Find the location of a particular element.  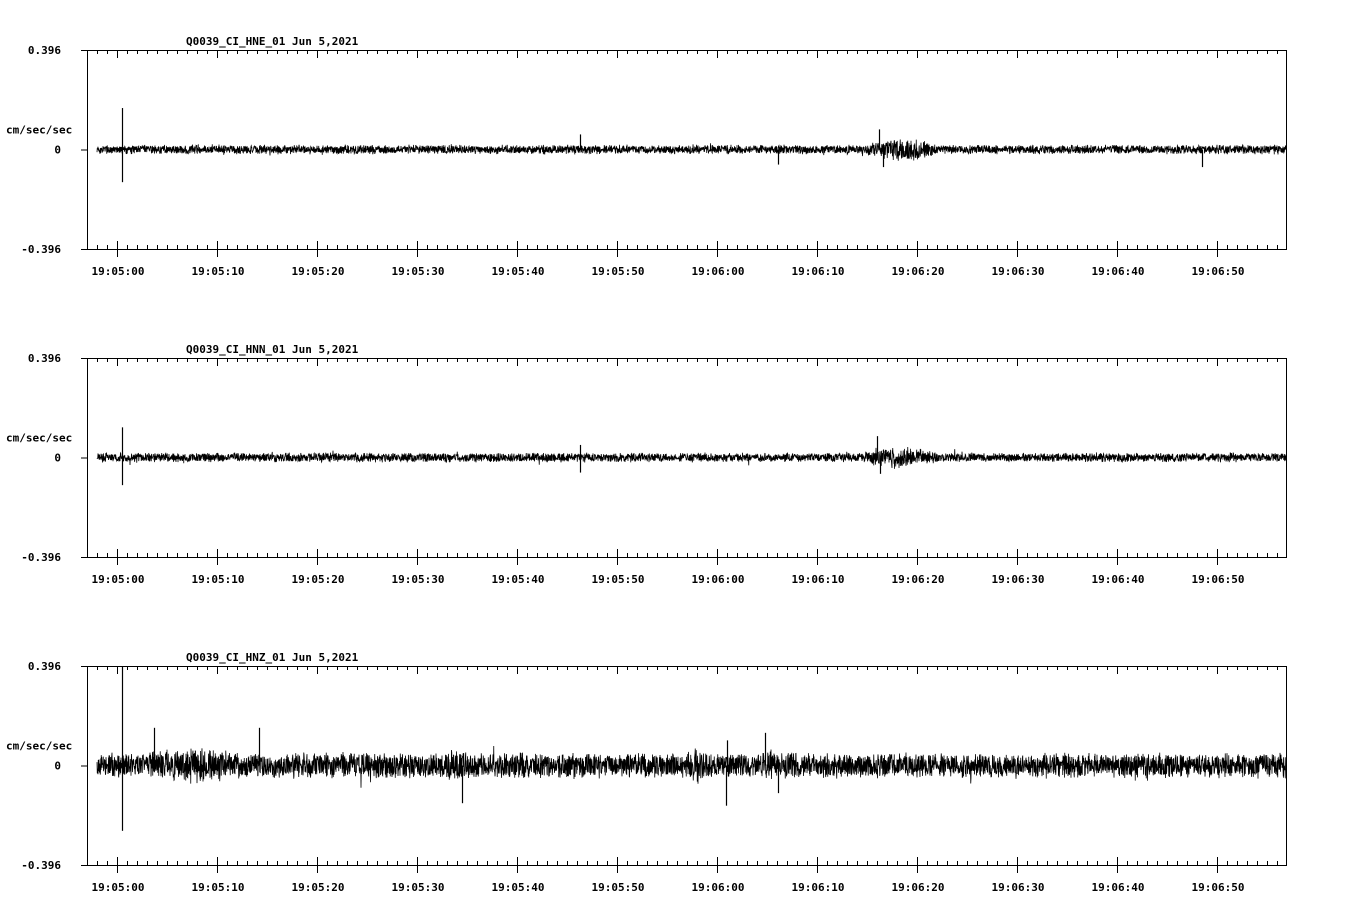

chart-title: Q0039_CI_HNN_01 Jun 5,2021 is located at coordinates (272, 349).